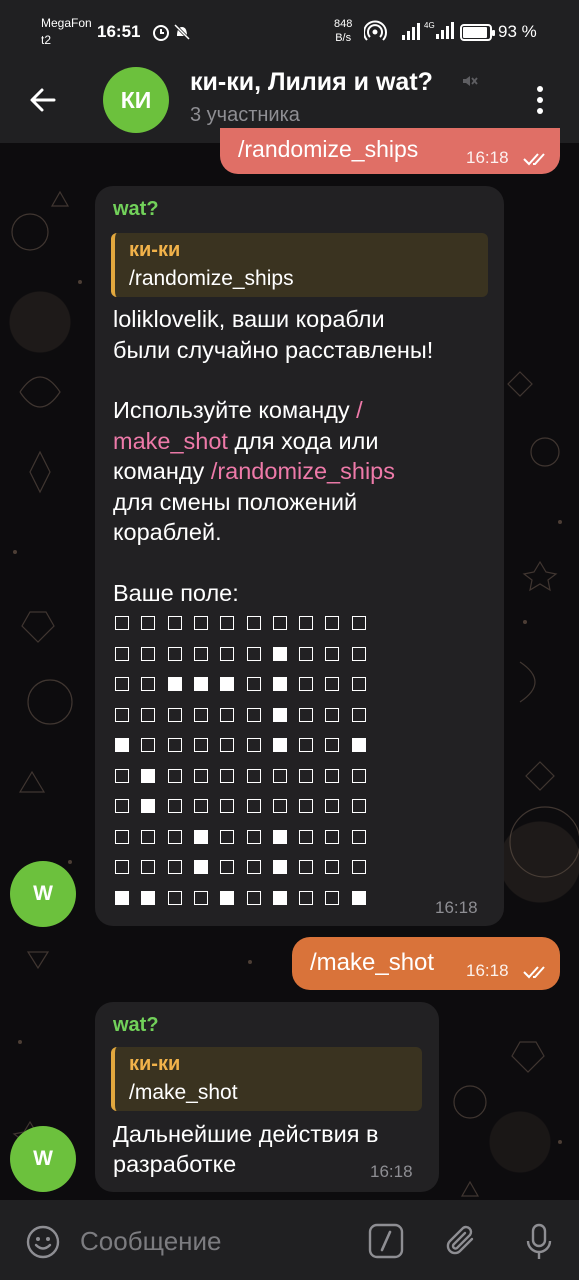 The height and width of the screenshot is (1280, 579). What do you see at coordinates (386, 1241) in the screenshot?
I see `slash-commands-icon` at bounding box center [386, 1241].